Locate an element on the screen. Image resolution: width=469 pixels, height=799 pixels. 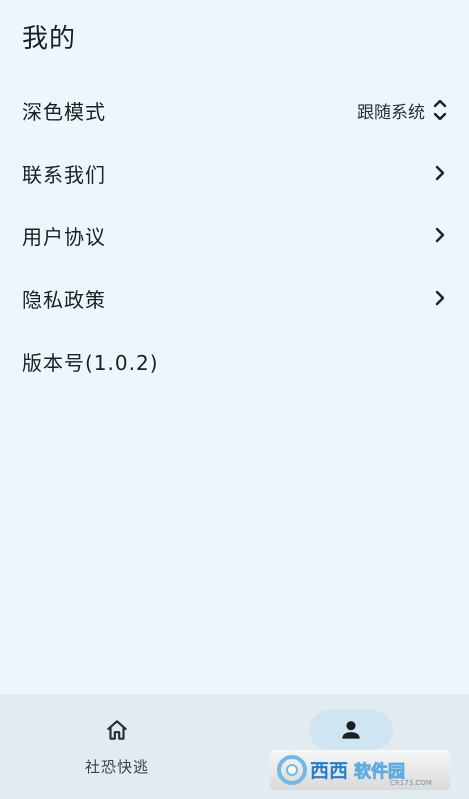
dark-mode-value: 跟随系统 is located at coordinates (391, 112).